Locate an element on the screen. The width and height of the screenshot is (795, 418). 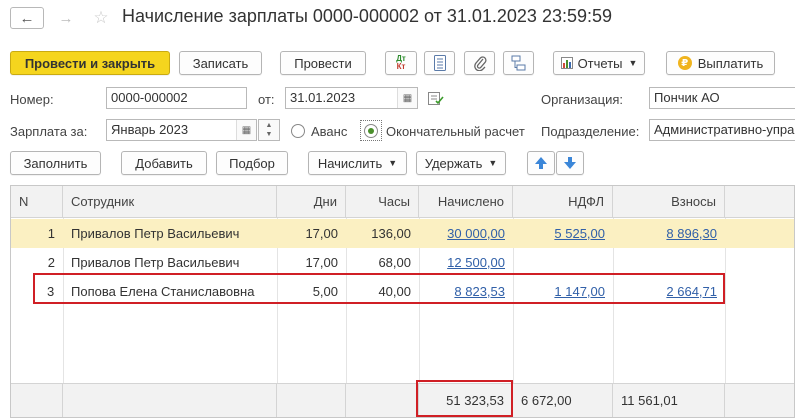
reports-button: Отчеты ▼ is located at coordinates (599, 63).